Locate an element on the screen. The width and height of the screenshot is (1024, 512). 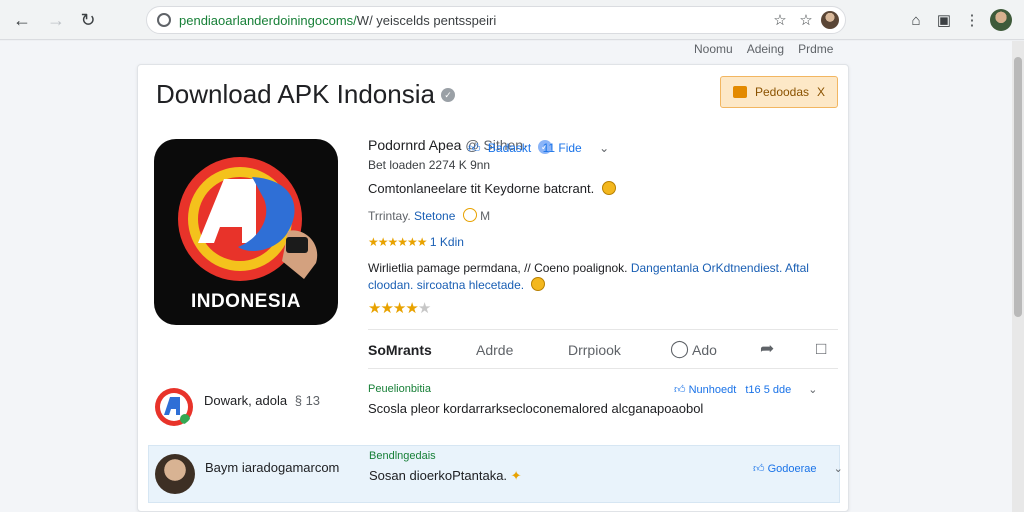
user-avatar is located at coordinates (175, 474).